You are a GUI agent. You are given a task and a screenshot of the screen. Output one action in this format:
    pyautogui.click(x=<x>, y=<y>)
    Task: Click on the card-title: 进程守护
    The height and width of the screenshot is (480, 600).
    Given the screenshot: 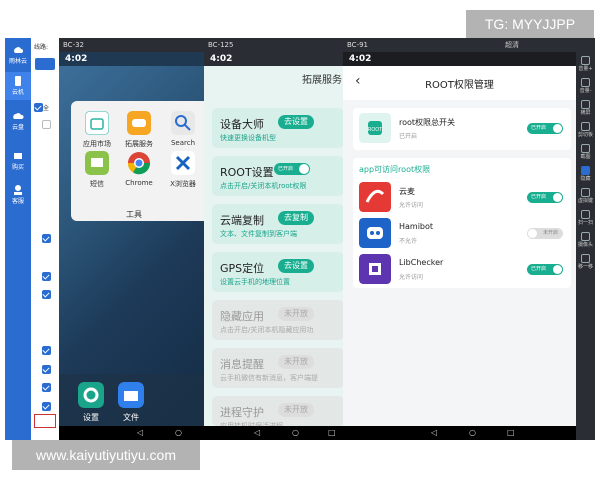 What is the action you would take?
    pyautogui.click(x=242, y=412)
    